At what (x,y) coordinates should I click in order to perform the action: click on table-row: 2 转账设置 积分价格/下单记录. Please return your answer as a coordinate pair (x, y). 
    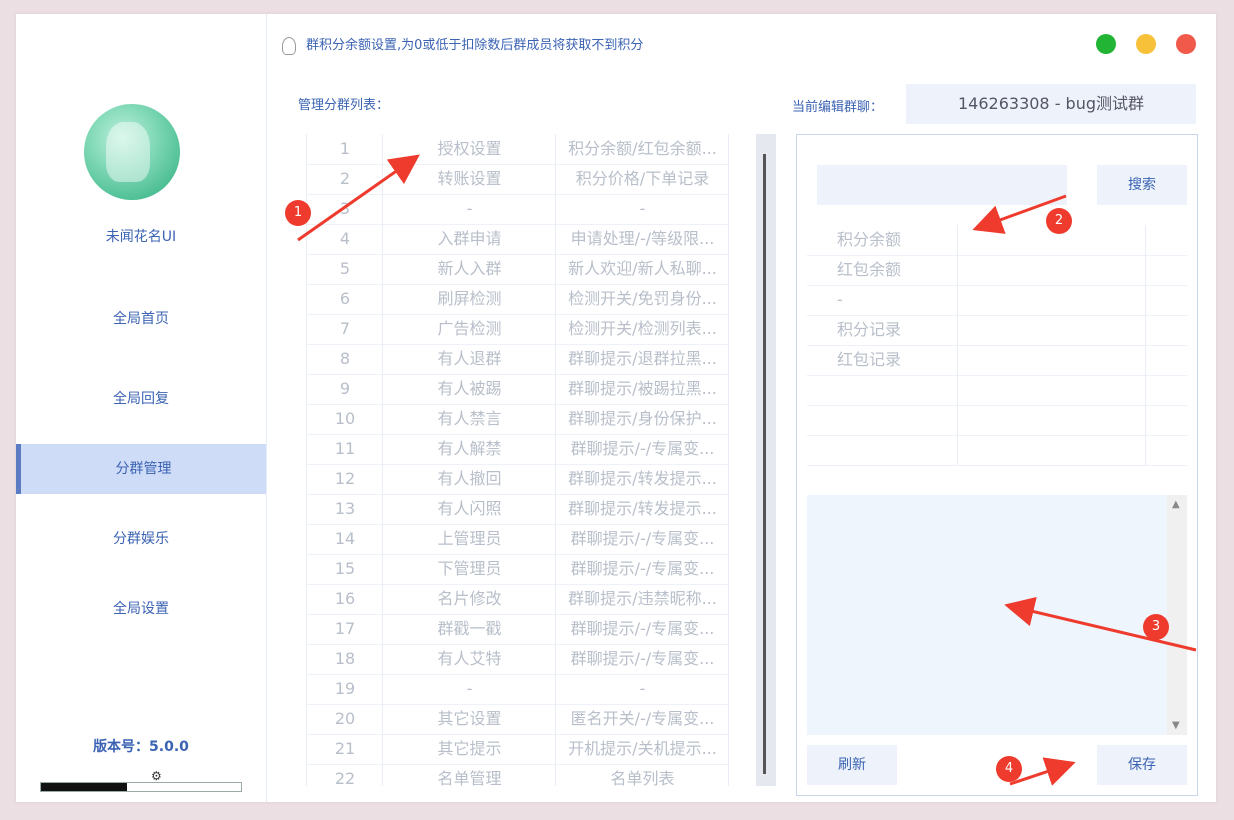
    Looking at the image, I should click on (517, 179).